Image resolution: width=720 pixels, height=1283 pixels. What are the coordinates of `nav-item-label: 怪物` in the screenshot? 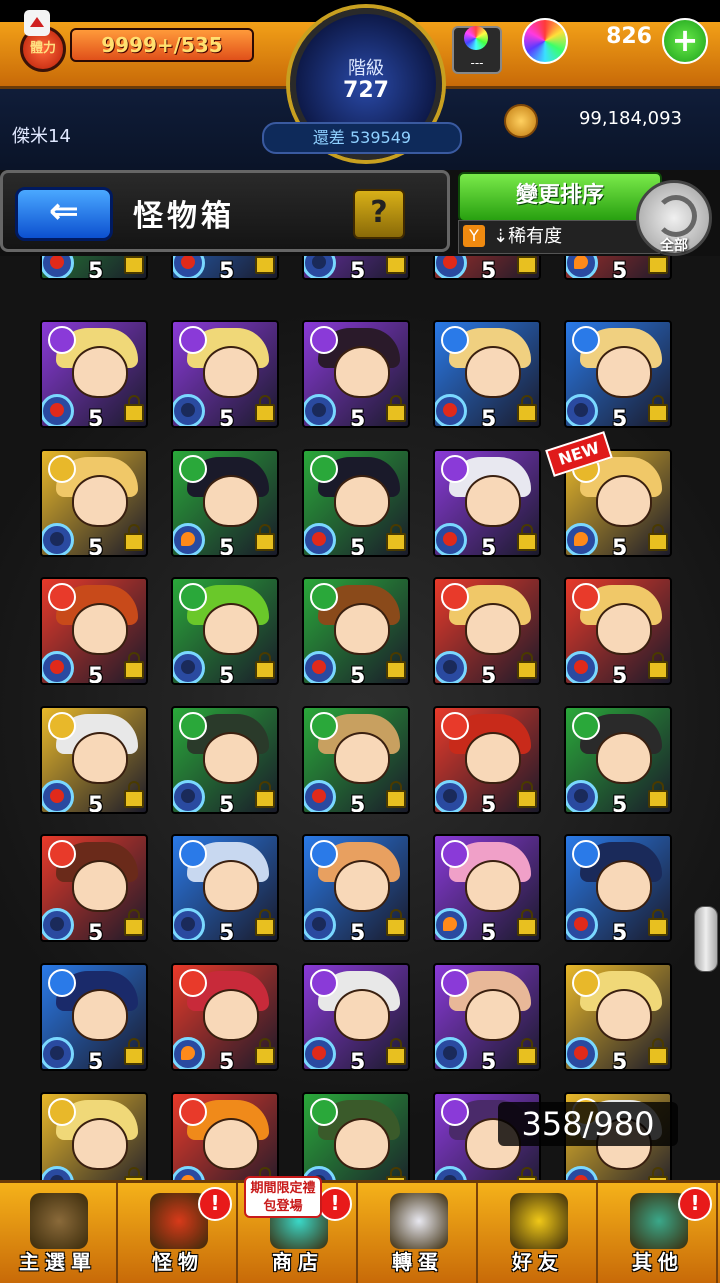 It's located at (178, 1262).